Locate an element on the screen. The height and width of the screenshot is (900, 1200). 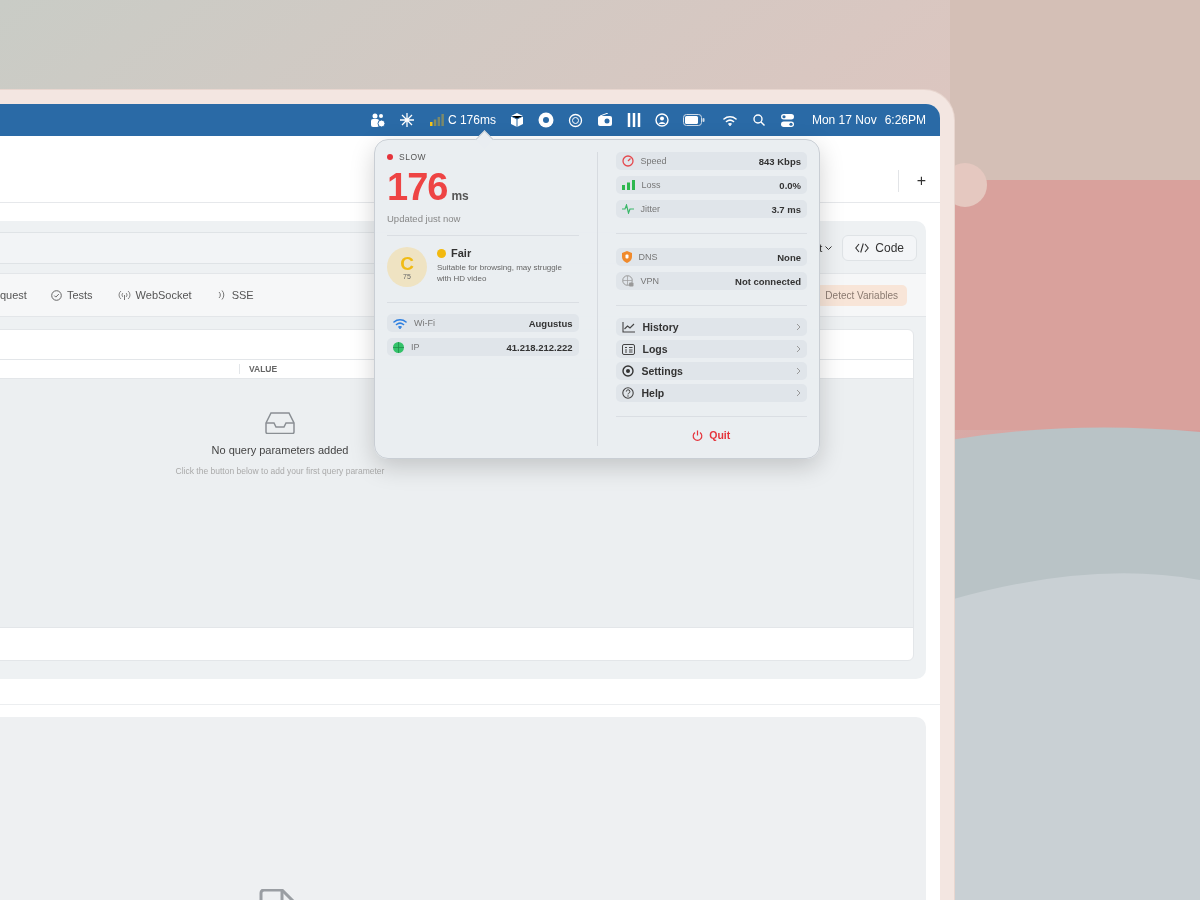
signal-icon is located at coordinates (436, 120).